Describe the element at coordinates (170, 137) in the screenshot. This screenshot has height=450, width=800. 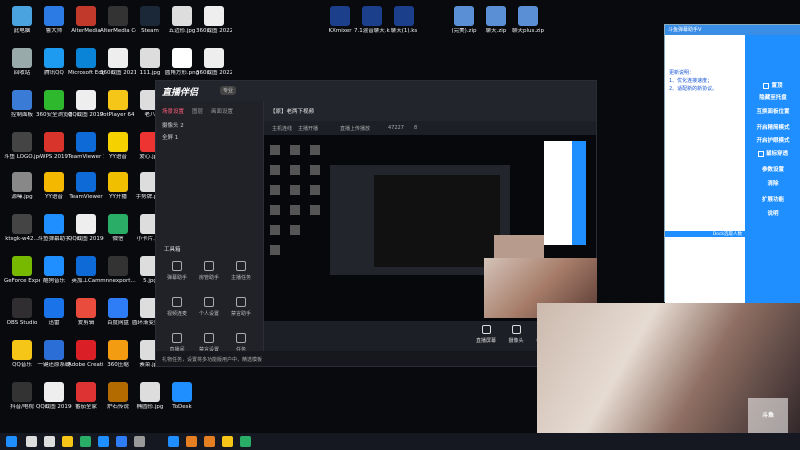
I see `scene-item: 全屏 1` at that location.